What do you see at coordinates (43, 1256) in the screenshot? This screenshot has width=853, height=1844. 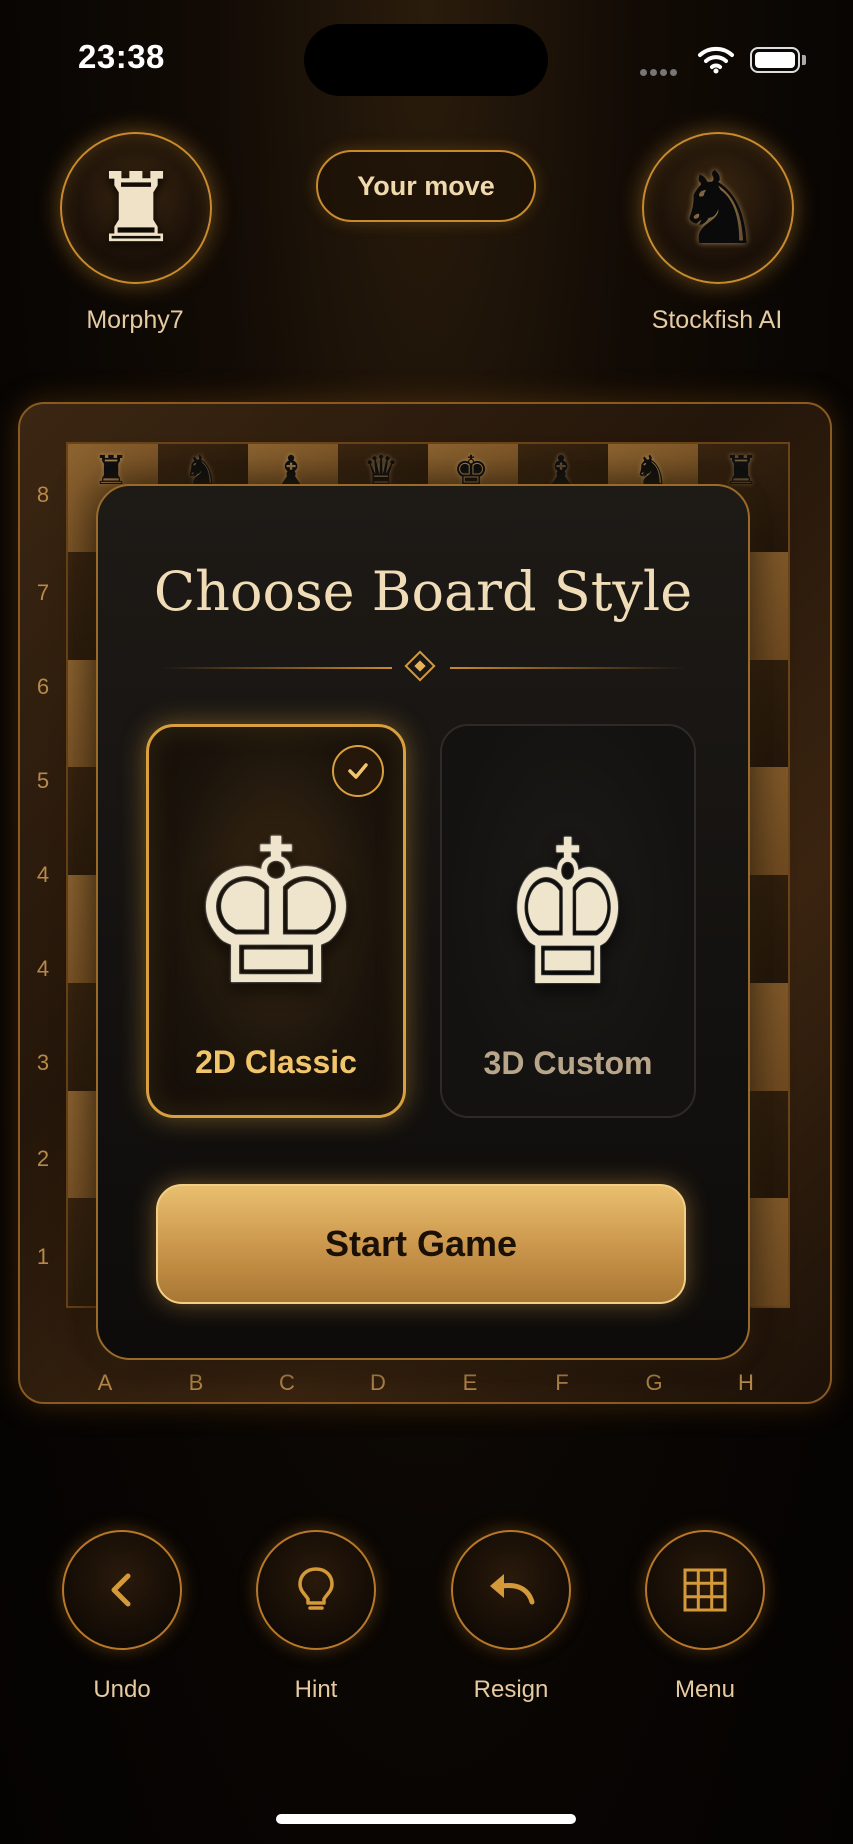 I see `rank-label: 1` at bounding box center [43, 1256].